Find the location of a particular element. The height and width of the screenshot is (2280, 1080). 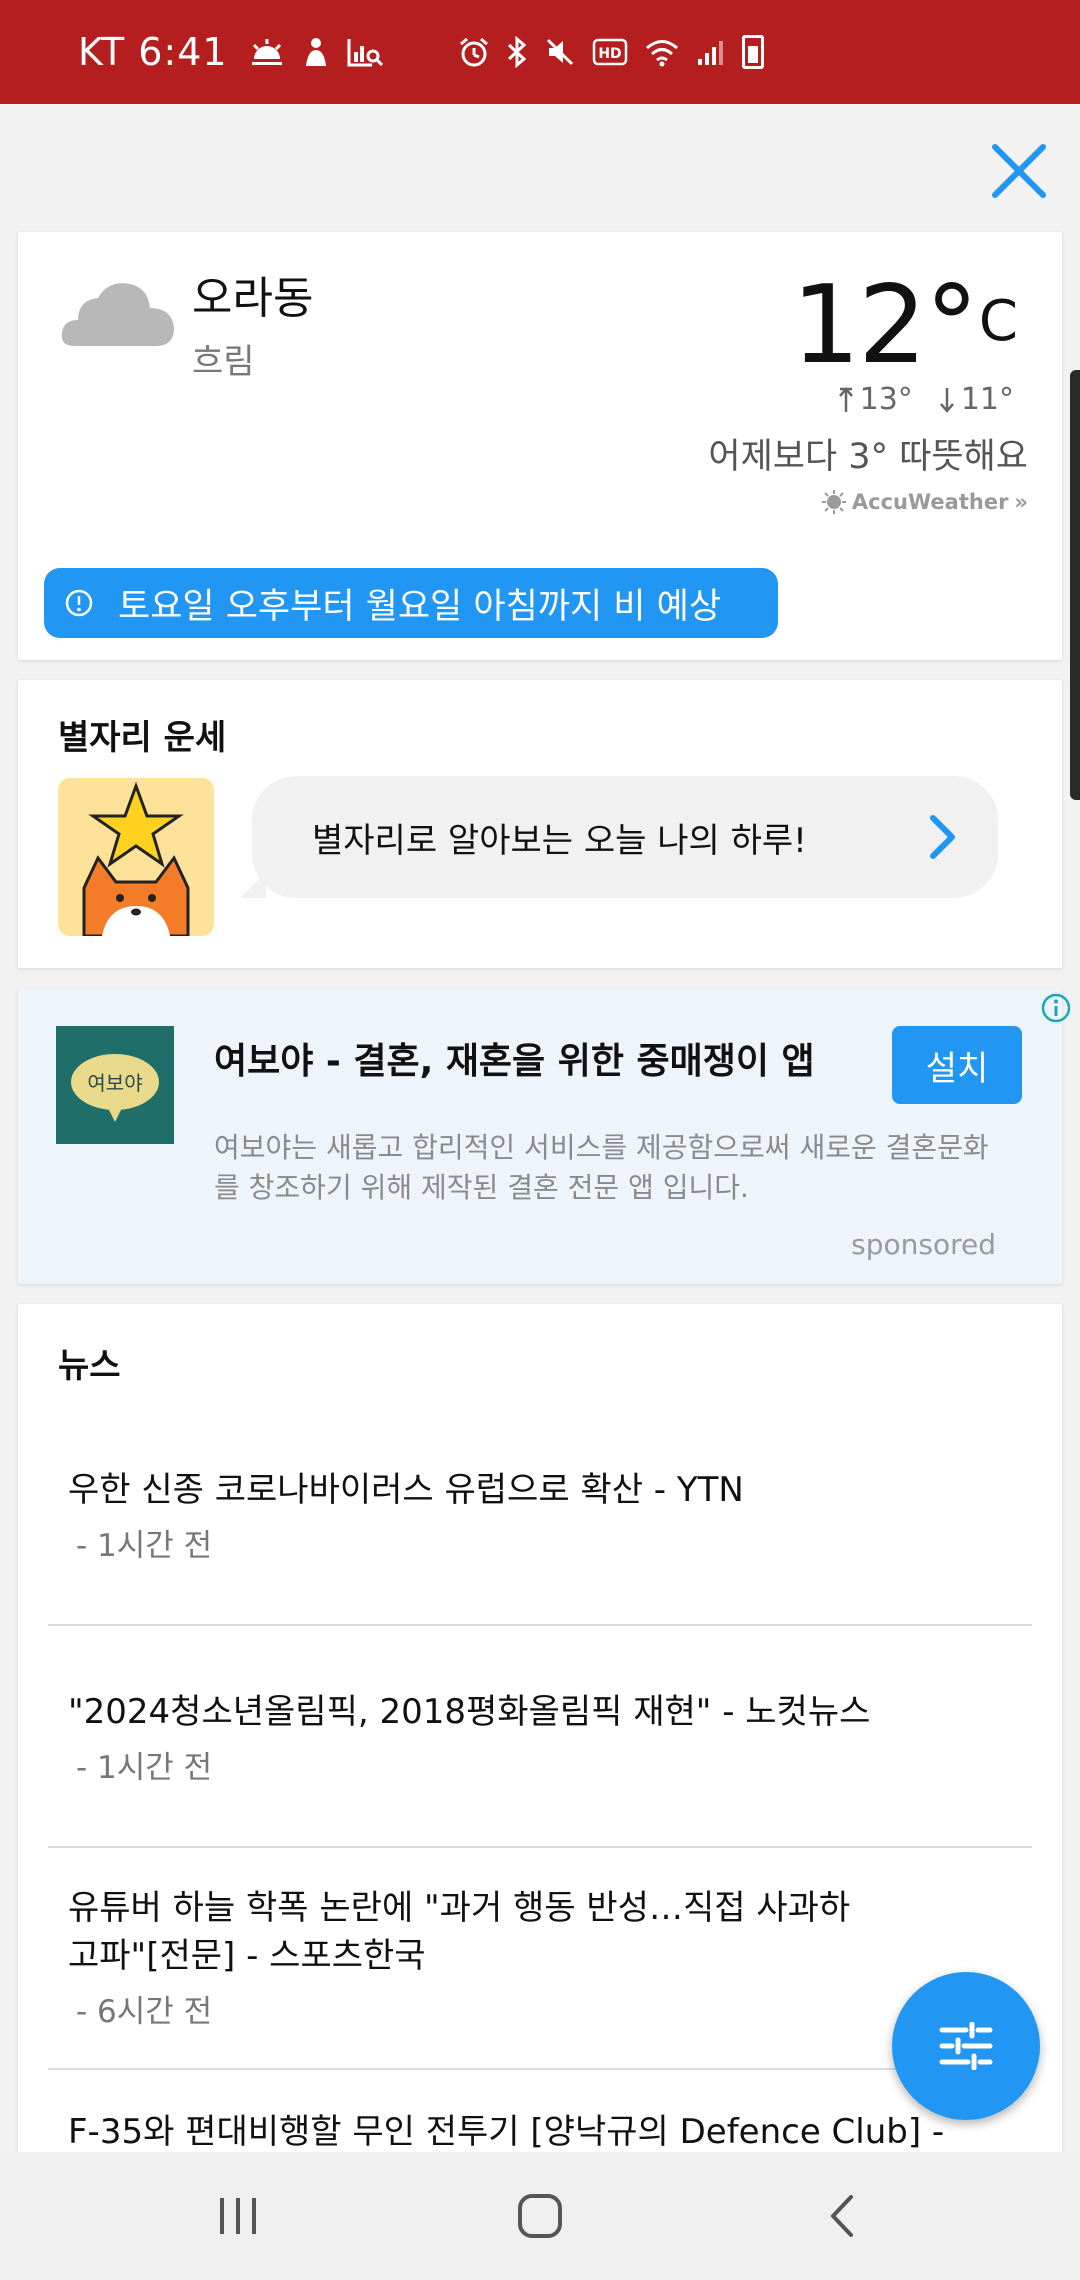

sliders-icon is located at coordinates (966, 2046).